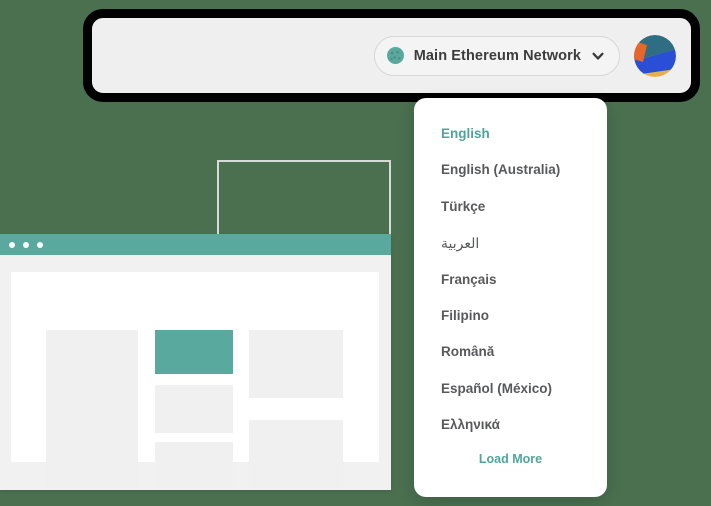 The height and width of the screenshot is (506, 711). Describe the element at coordinates (304, 201) in the screenshot. I see `ghost-outline-rectangle` at that location.